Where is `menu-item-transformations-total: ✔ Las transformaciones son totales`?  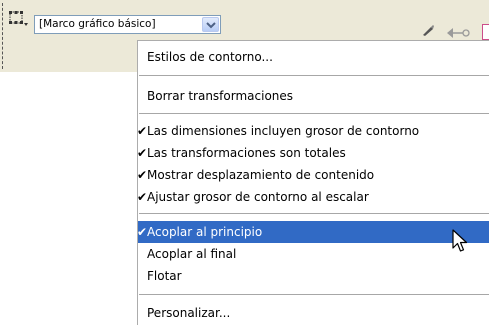 menu-item-transformations-total: ✔ Las transformaciones son totales is located at coordinates (313, 153).